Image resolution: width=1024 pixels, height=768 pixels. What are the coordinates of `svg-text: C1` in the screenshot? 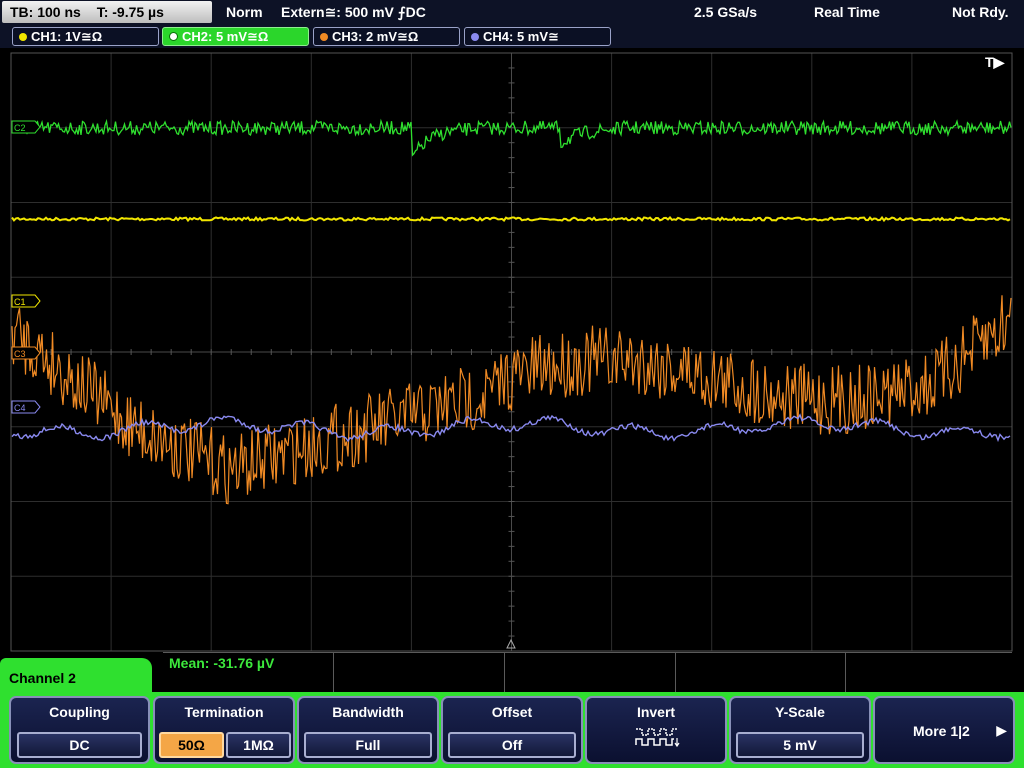 It's located at (20, 302).